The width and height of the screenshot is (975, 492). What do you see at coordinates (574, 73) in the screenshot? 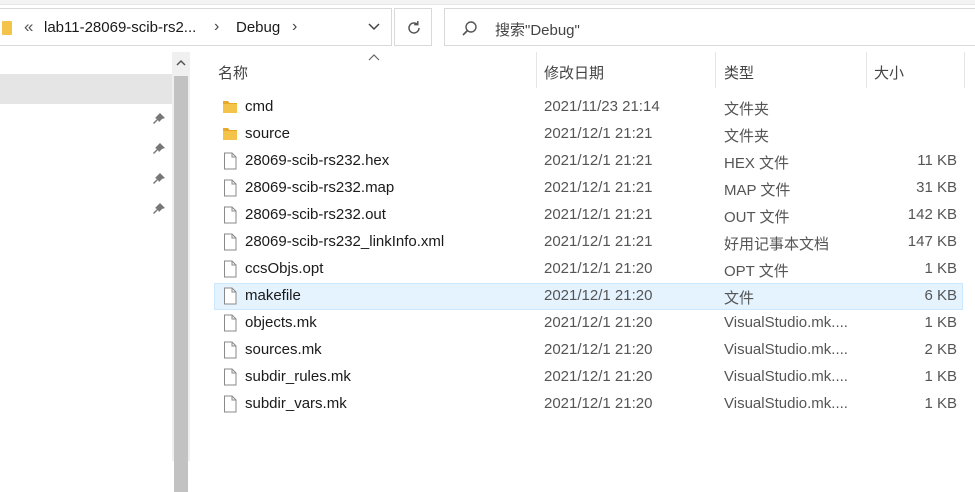
I see `column-modified-label: 修改日期` at bounding box center [574, 73].